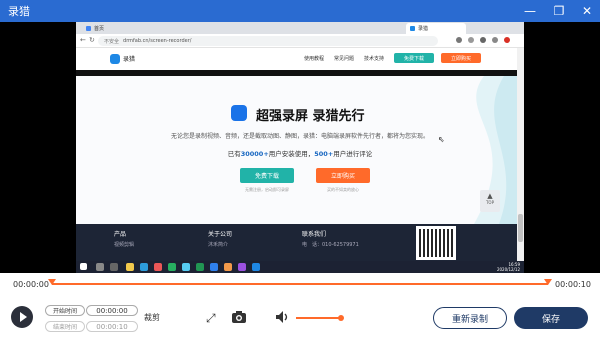  Describe the element at coordinates (300, 59) in the screenshot. I see `site-header: 录猎 使用教程 常见问题 技术支持 免费下载 立即购买` at that location.